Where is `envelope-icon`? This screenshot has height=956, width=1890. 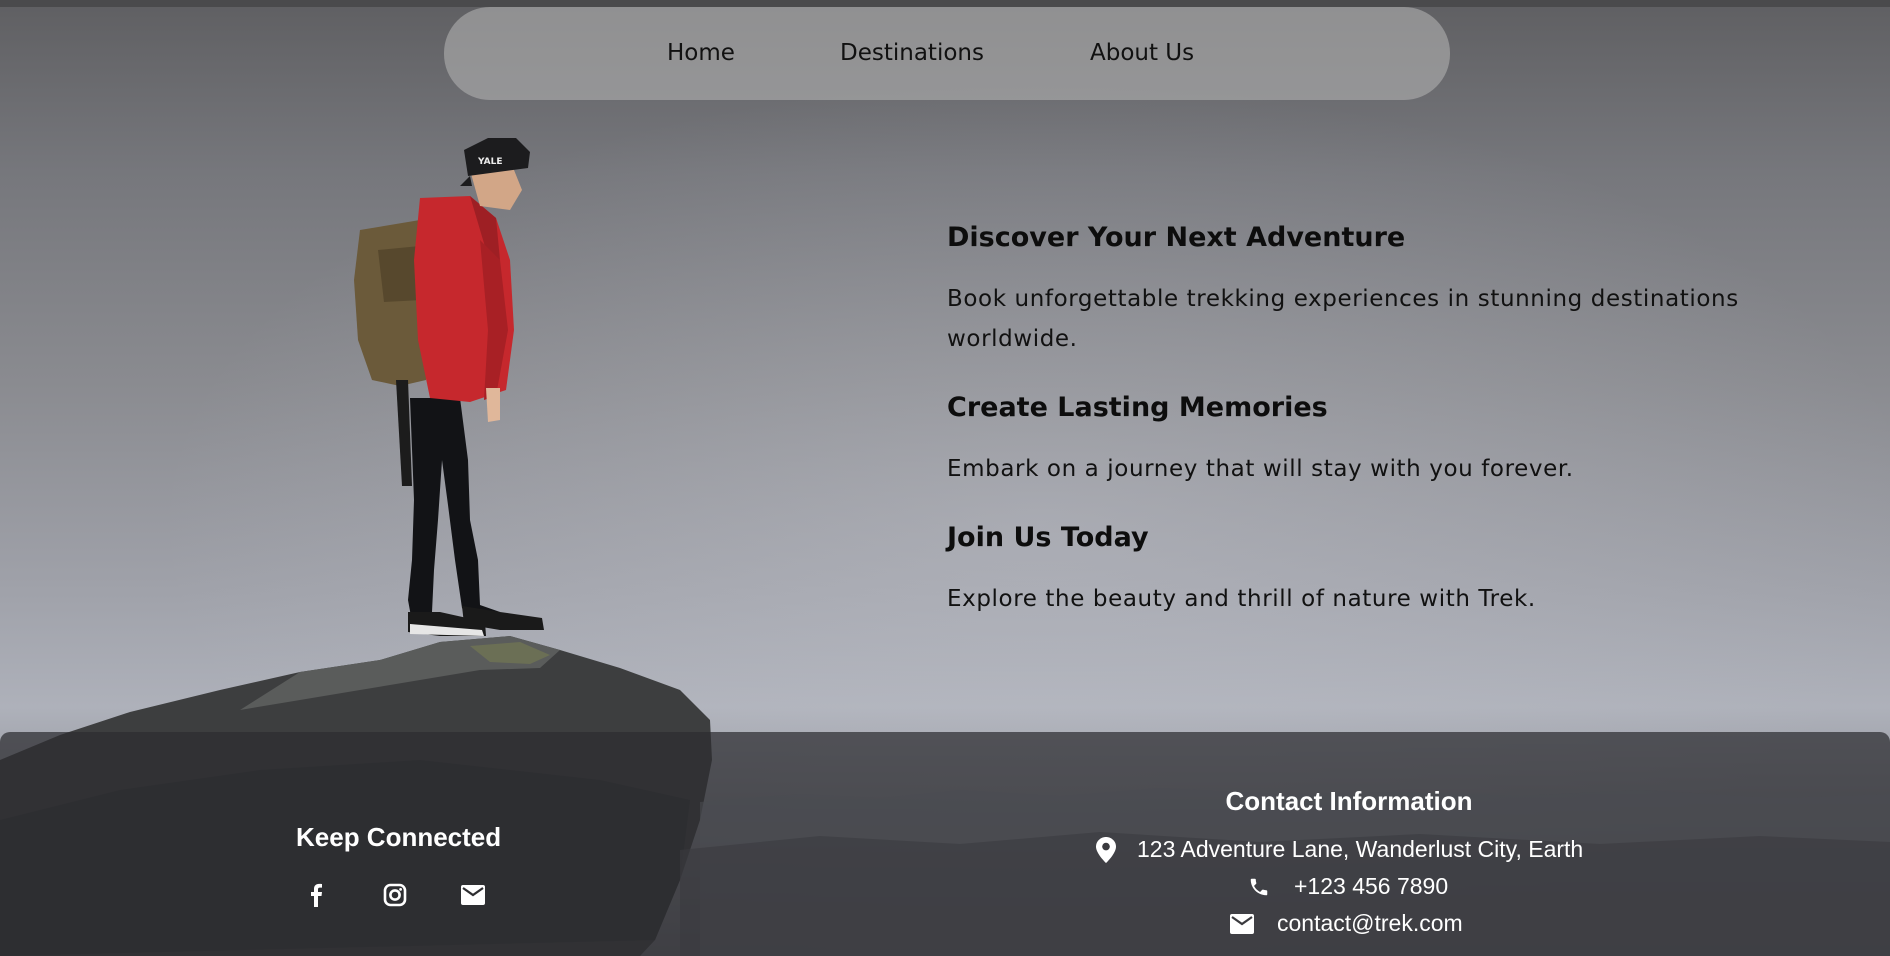
envelope-icon is located at coordinates (1242, 924).